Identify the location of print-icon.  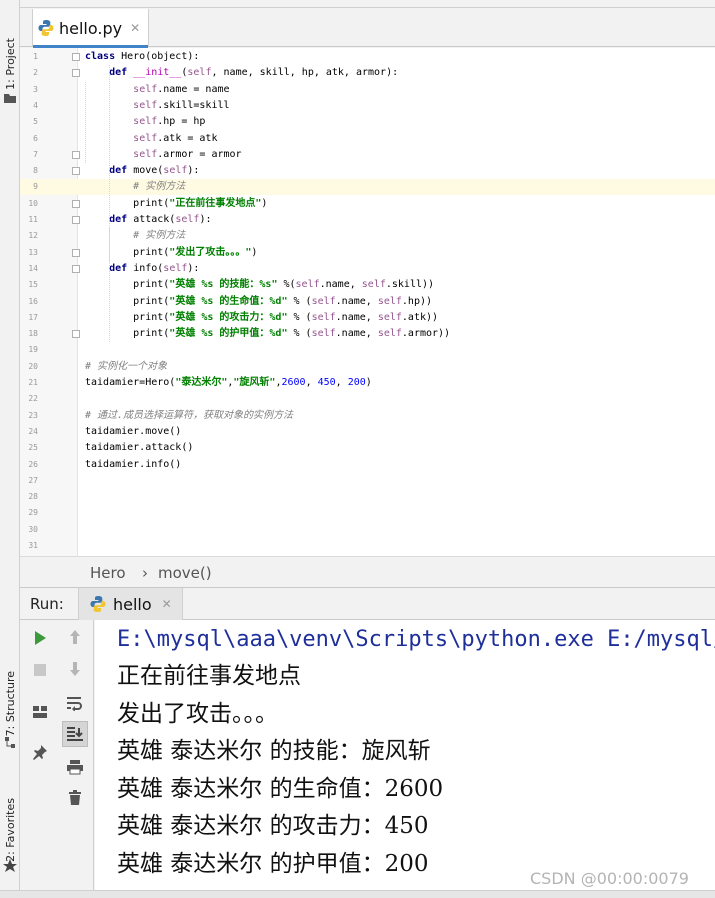
(75, 767).